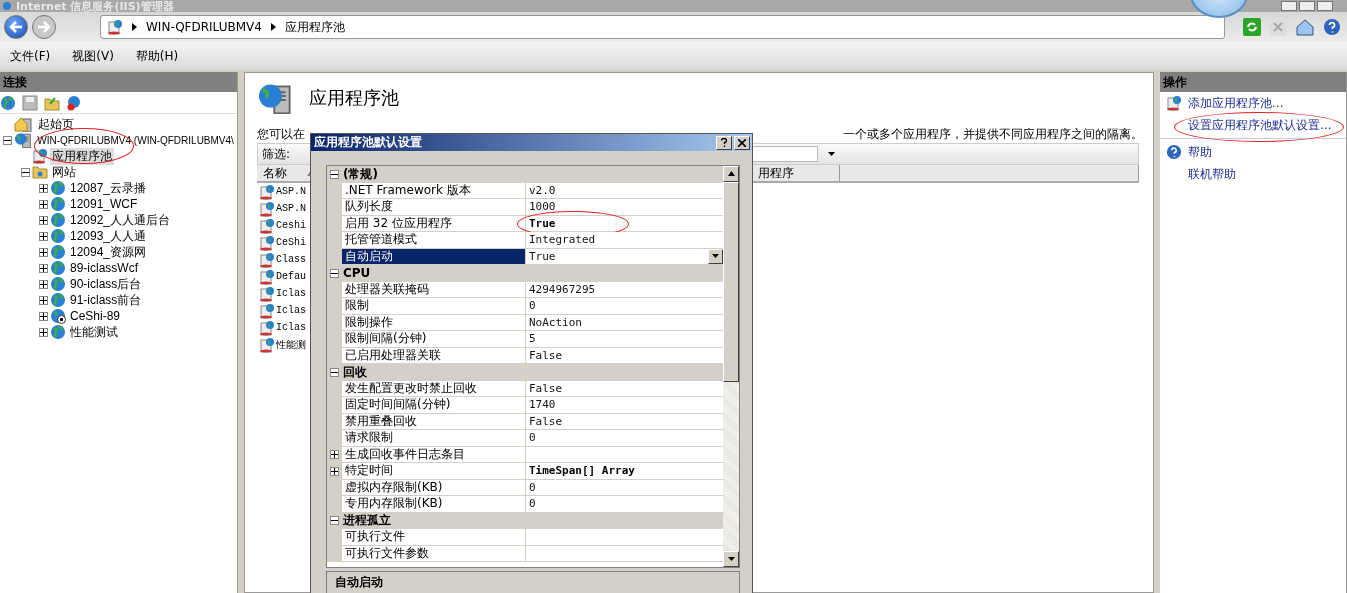  I want to click on property-value: 5, so click(532, 339).